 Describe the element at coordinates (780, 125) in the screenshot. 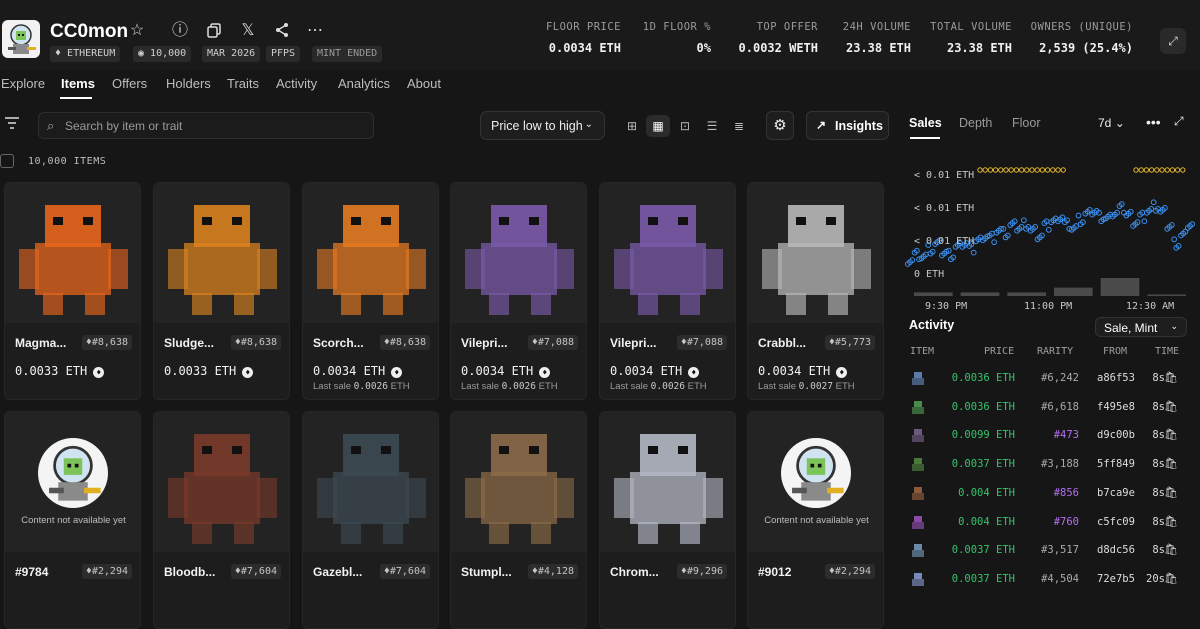

I see `gear-icon: ⚙` at that location.